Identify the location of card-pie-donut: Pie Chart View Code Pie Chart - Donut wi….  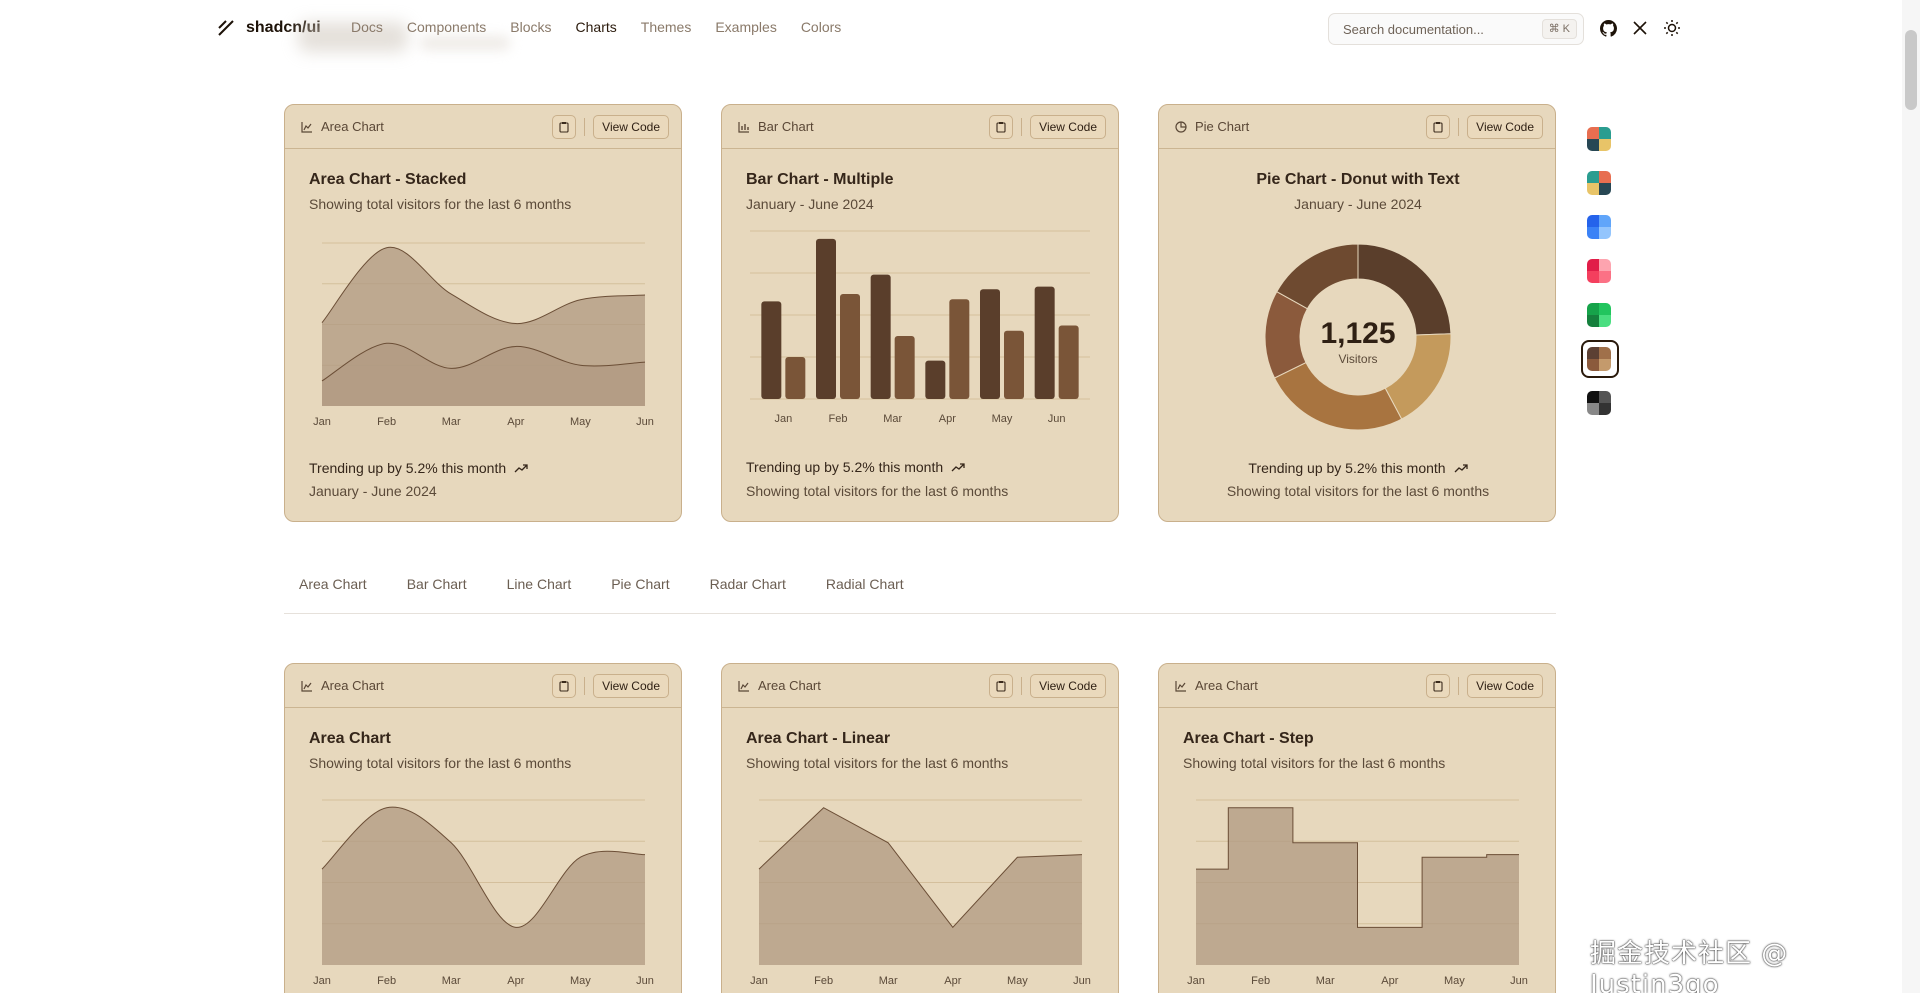
(1357, 313).